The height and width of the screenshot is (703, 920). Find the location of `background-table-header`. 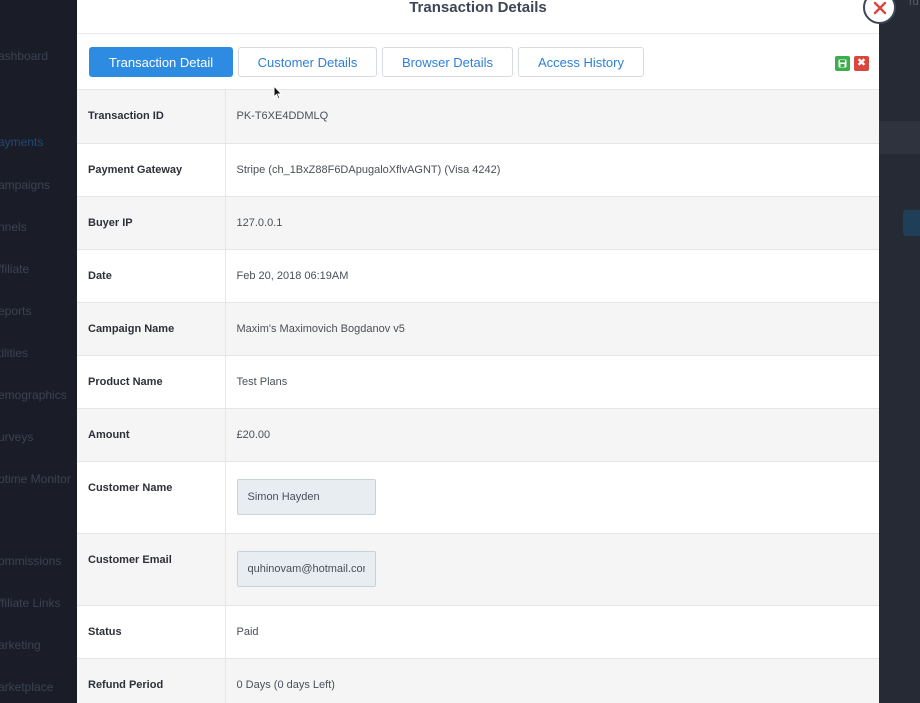

background-table-header is located at coordinates (899, 137).